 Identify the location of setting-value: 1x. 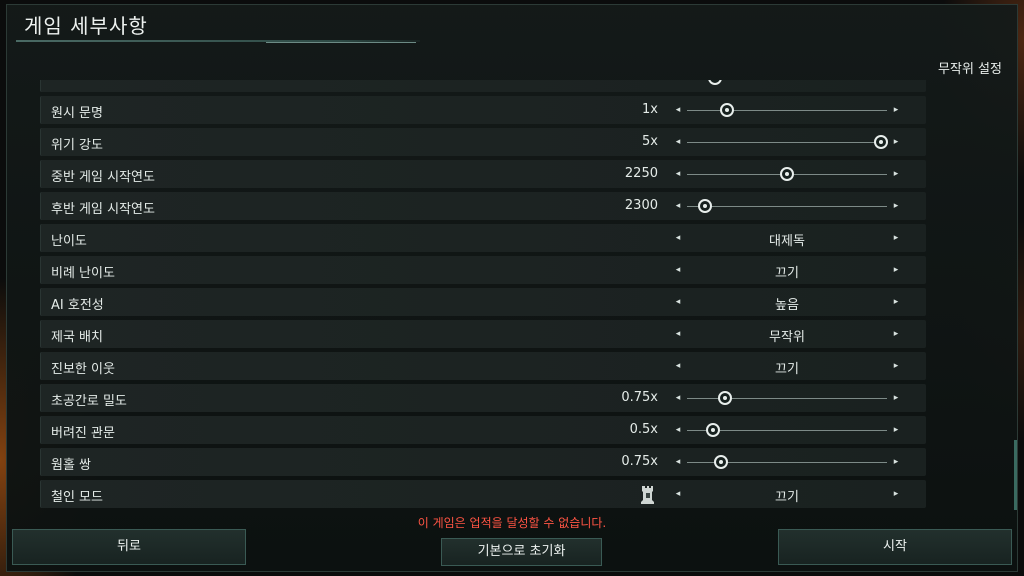
(650, 109).